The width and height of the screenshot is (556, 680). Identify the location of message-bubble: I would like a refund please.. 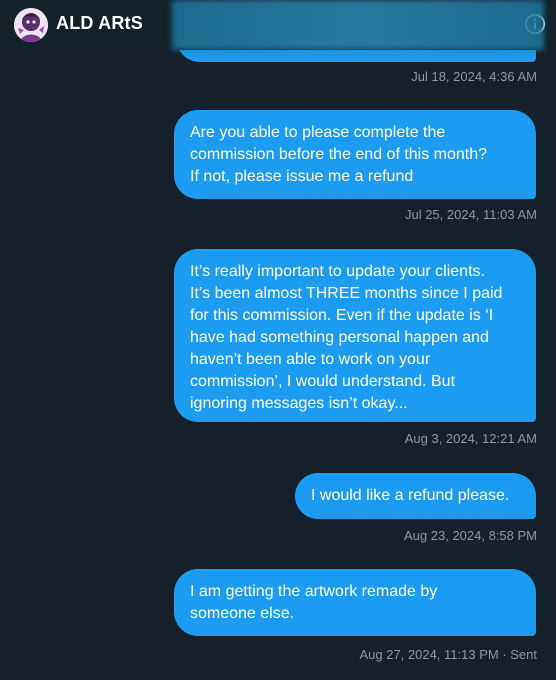
(415, 496).